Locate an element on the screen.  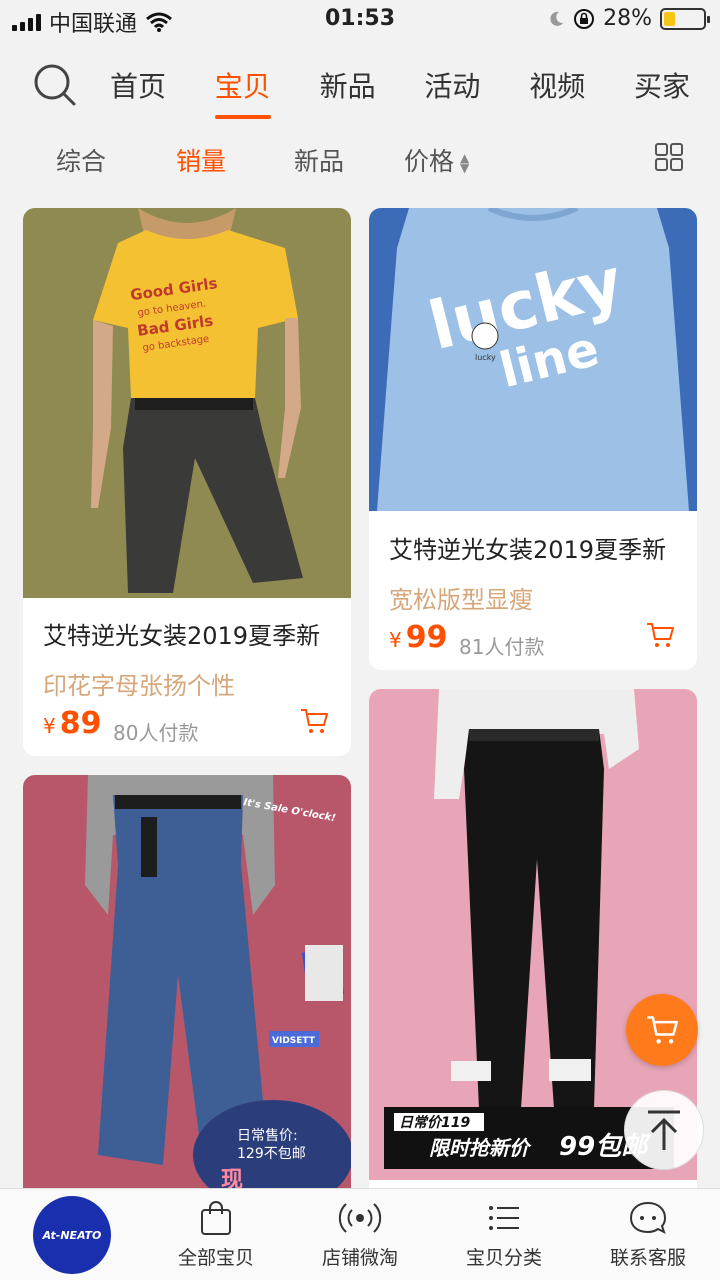
sold-count: 80人付款 is located at coordinates (156, 733).